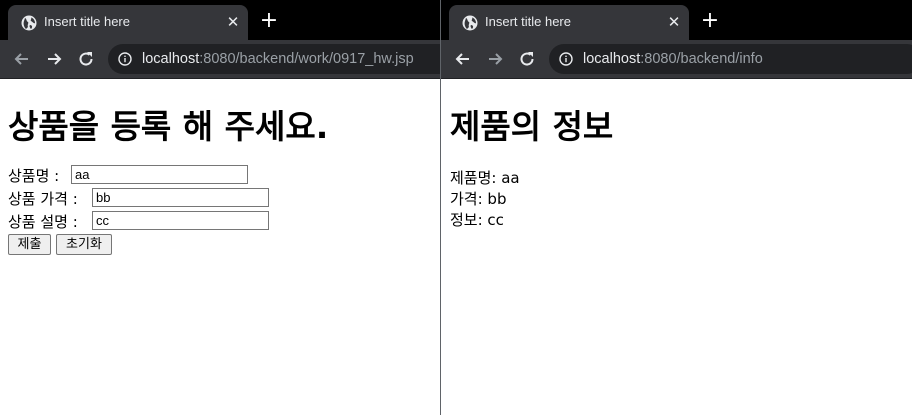  What do you see at coordinates (485, 178) in the screenshot?
I see `product-name-line: 제품명: aa` at bounding box center [485, 178].